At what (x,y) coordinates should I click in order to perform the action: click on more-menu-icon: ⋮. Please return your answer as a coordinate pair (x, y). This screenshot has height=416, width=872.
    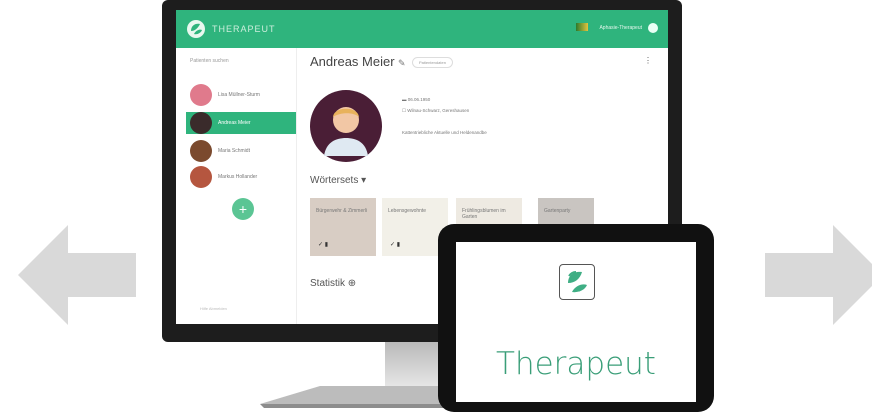
    Looking at the image, I should click on (648, 60).